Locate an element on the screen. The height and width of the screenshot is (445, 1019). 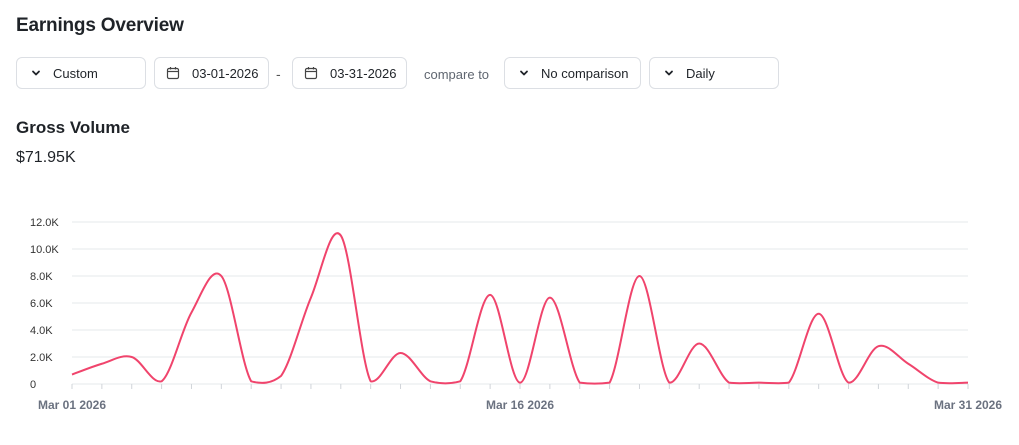
range-preset-dropdown: Custom is located at coordinates (81, 73).